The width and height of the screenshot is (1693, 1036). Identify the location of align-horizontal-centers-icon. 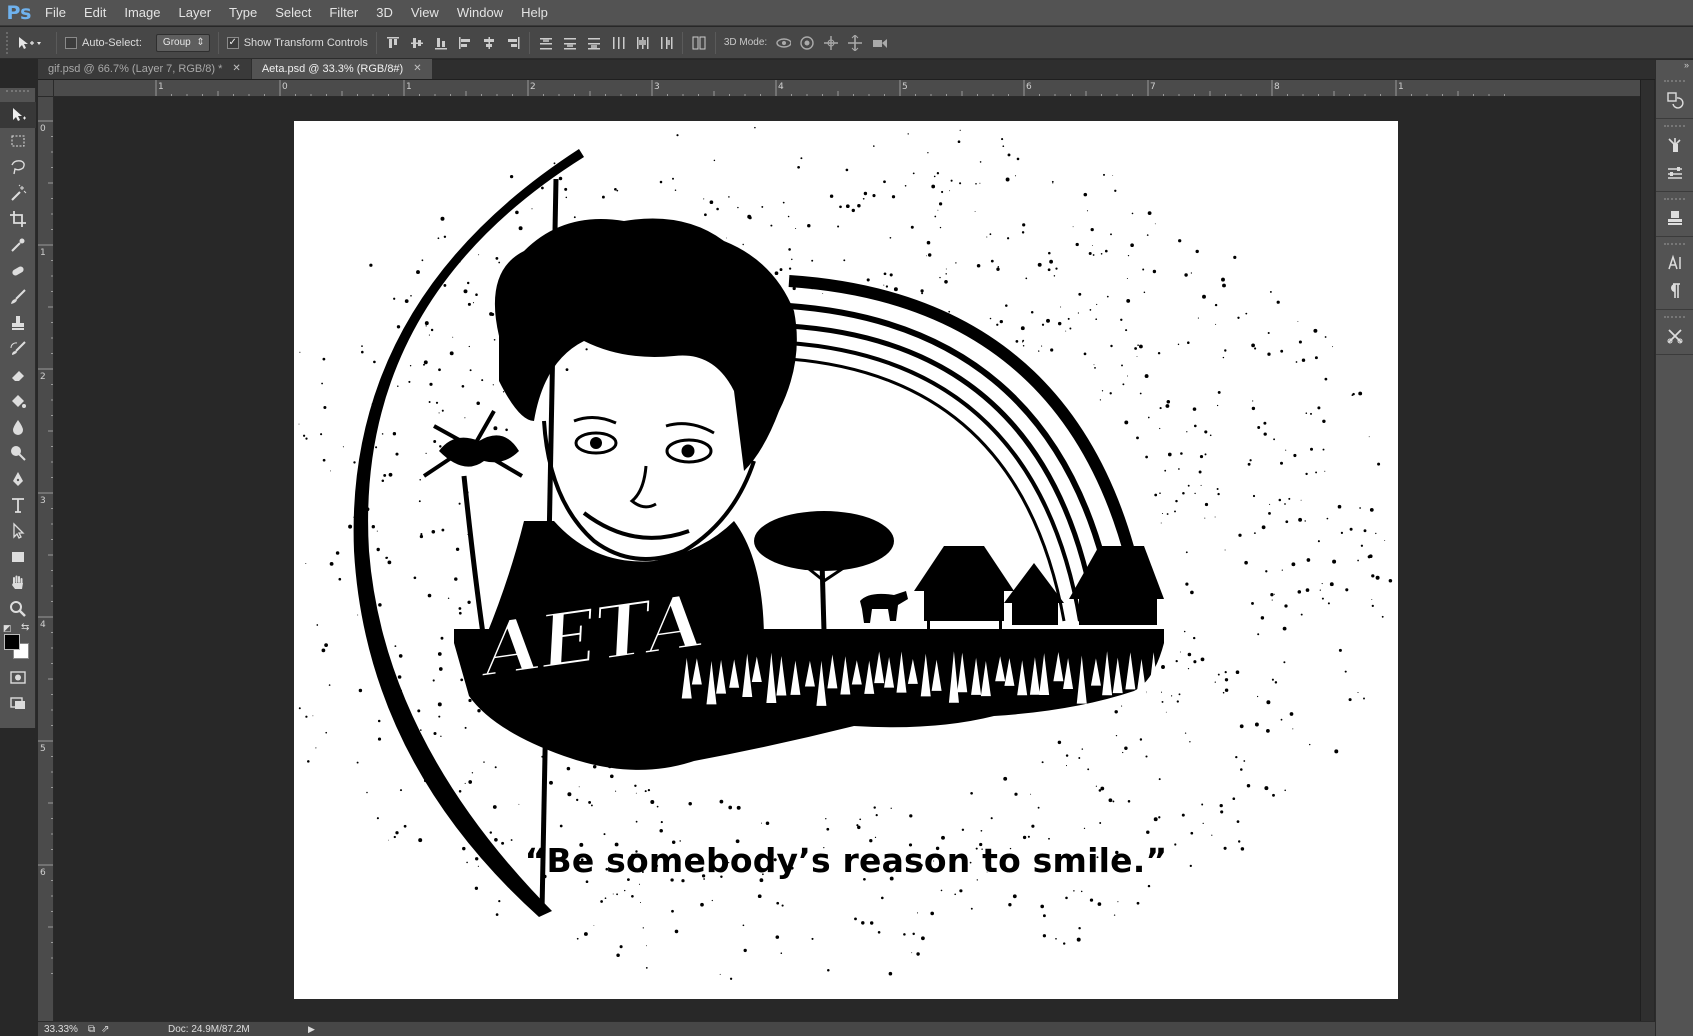
(489, 43).